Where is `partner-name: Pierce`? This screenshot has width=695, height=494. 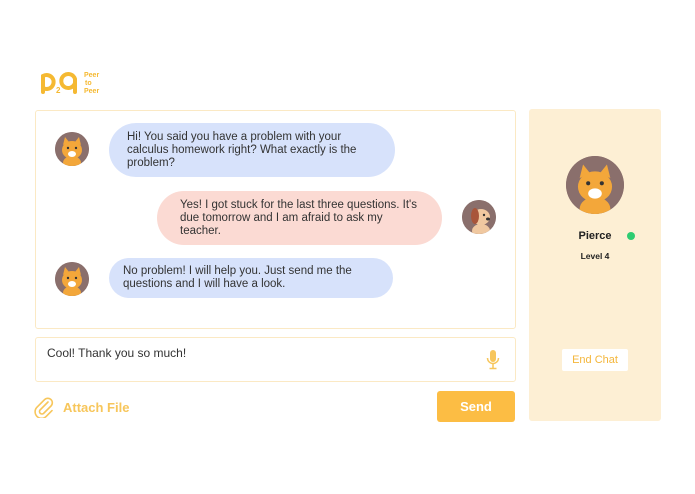 partner-name: Pierce is located at coordinates (595, 236).